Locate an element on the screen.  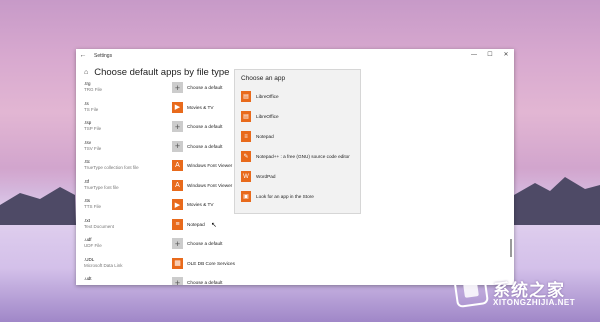
file-description: TSP File is located at coordinates (93, 128).